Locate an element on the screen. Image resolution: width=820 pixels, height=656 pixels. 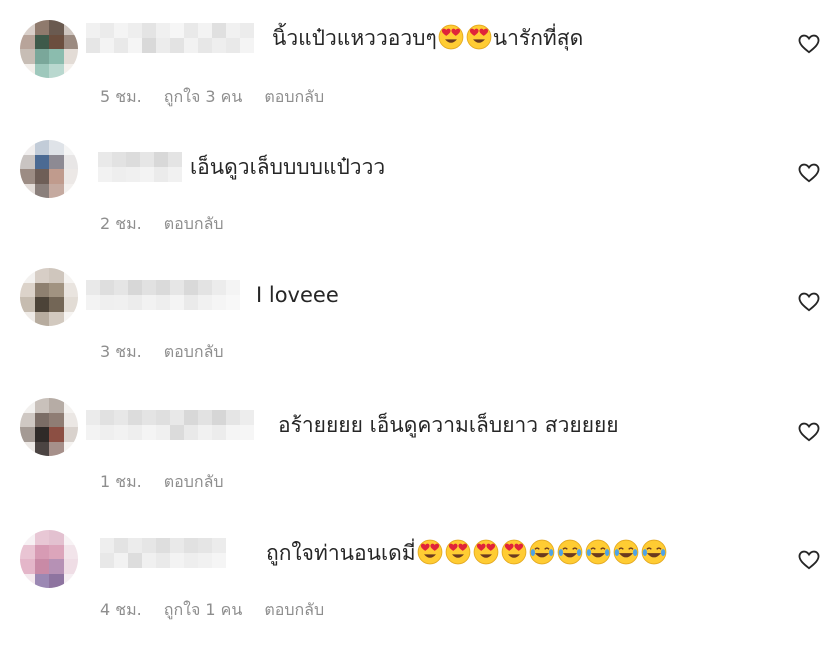
comment-time: 4 ชม. is located at coordinates (121, 610).